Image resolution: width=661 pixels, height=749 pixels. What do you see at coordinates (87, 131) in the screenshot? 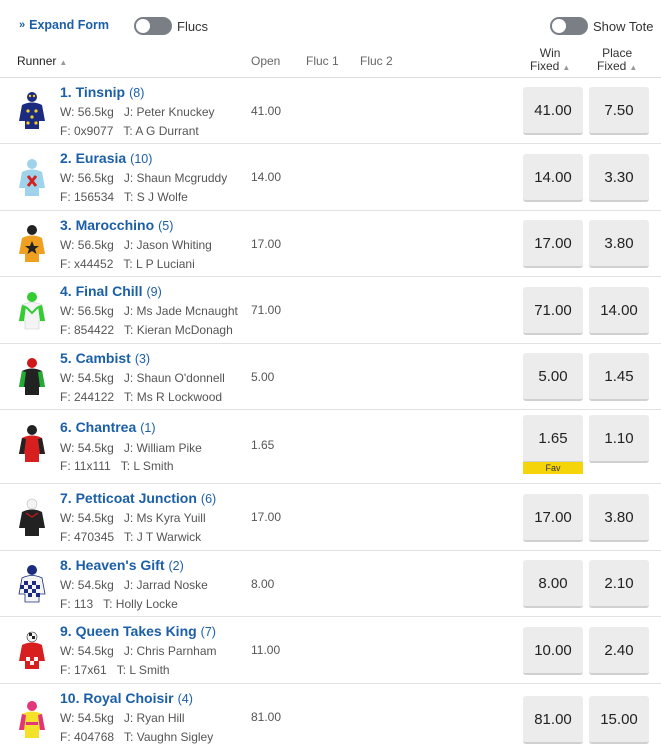
I see `runner-form: F: 0x9077` at bounding box center [87, 131].